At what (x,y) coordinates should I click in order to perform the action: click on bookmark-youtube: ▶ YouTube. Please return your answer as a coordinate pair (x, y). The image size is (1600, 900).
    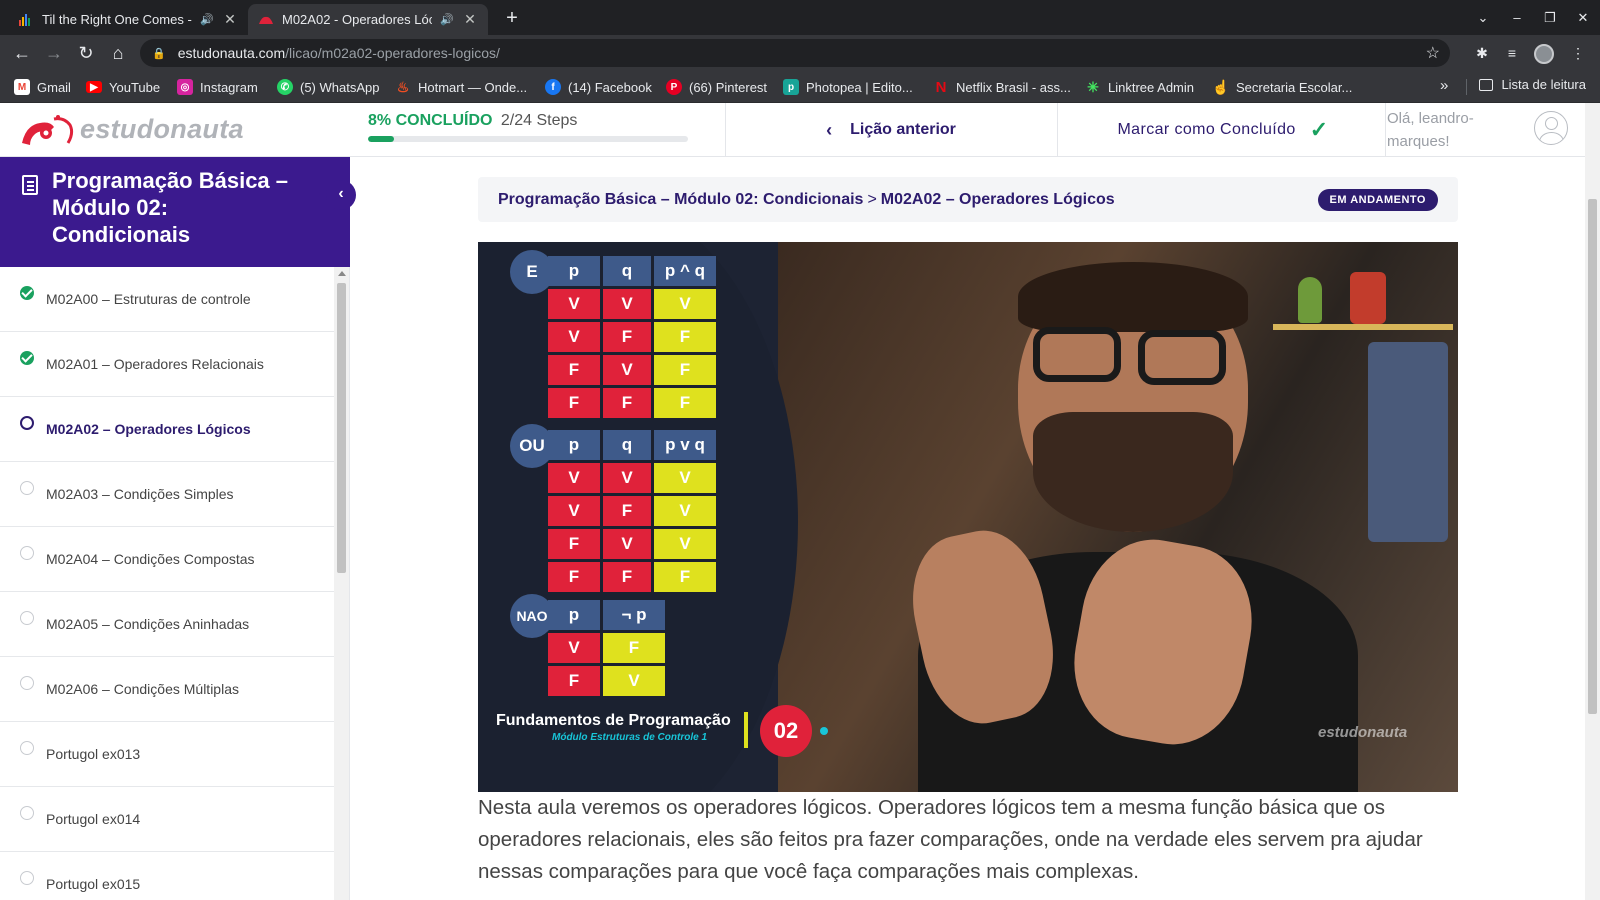
    Looking at the image, I should click on (123, 87).